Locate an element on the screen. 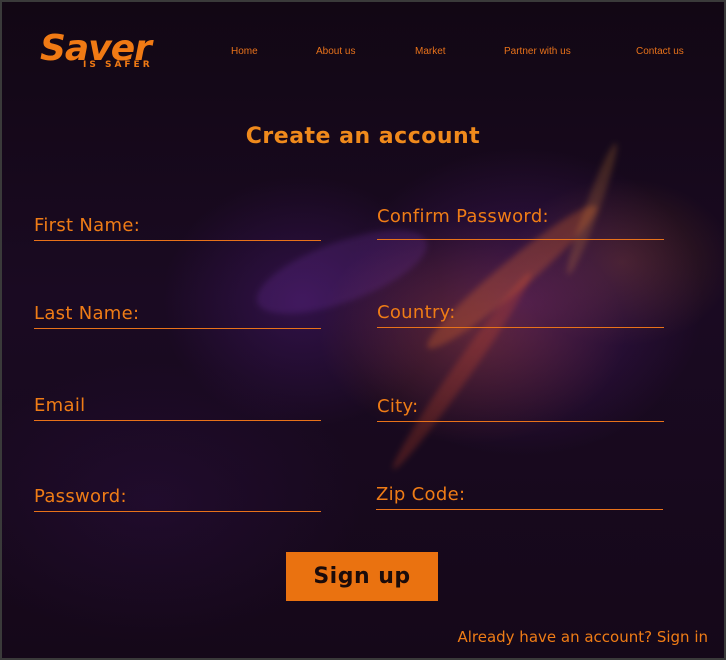 The image size is (726, 660). confirm-password-field: Confirm Password: is located at coordinates (520, 223).